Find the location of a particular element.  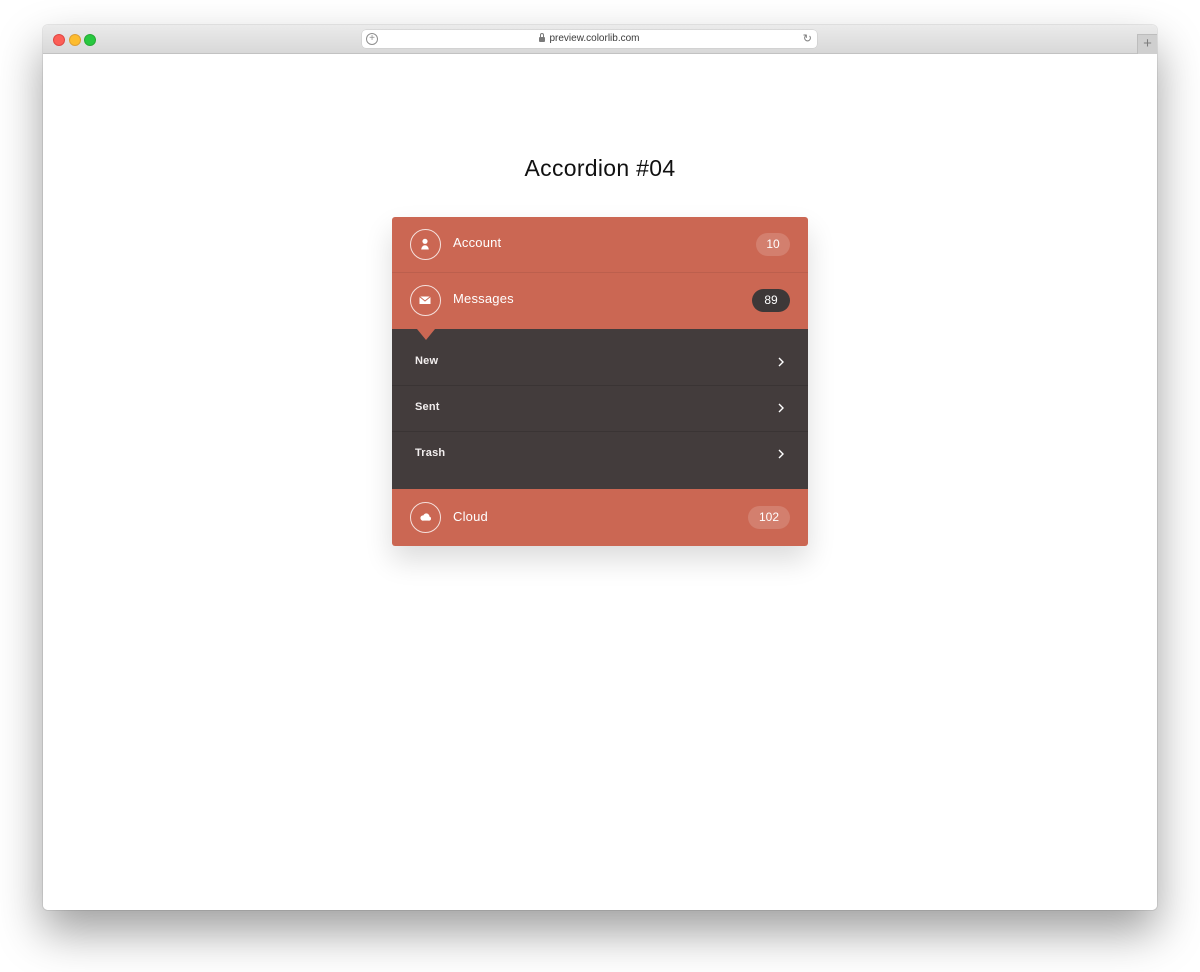

address-bar: + preview.colorlib.com ↻ is located at coordinates (589, 39).